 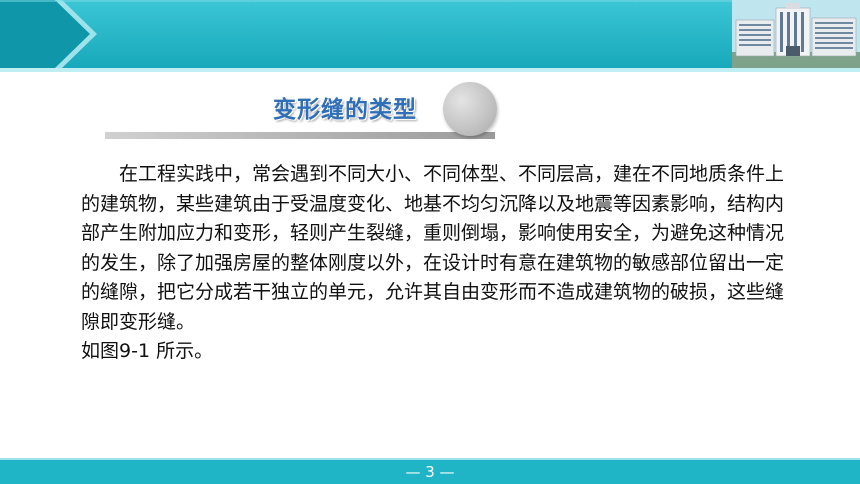 I want to click on figure-reference: 如图9-1 所示。, so click(x=147, y=351).